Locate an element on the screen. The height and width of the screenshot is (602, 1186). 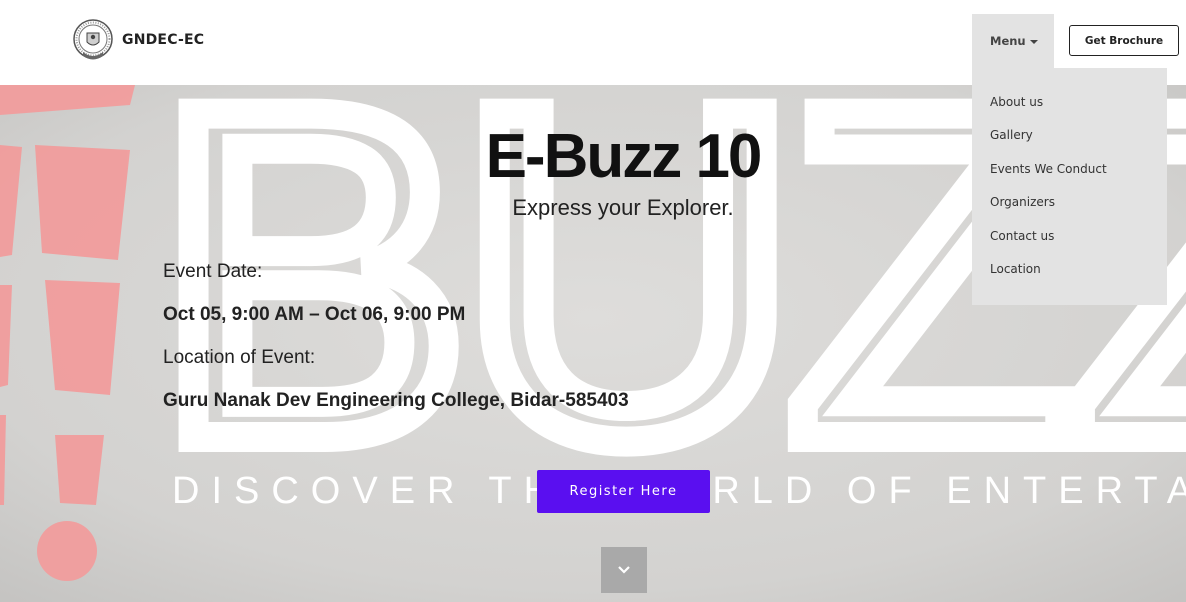
chevron-down-icon is located at coordinates (624, 570).